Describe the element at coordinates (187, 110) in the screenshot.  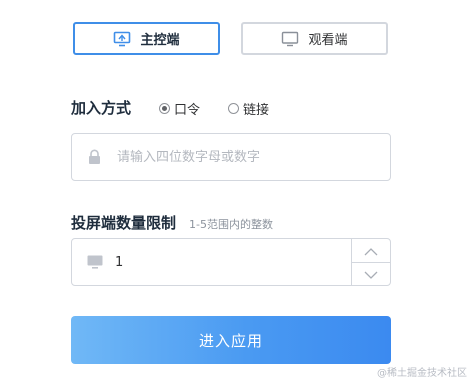
I see `radio-passcode-label: 口令` at that location.